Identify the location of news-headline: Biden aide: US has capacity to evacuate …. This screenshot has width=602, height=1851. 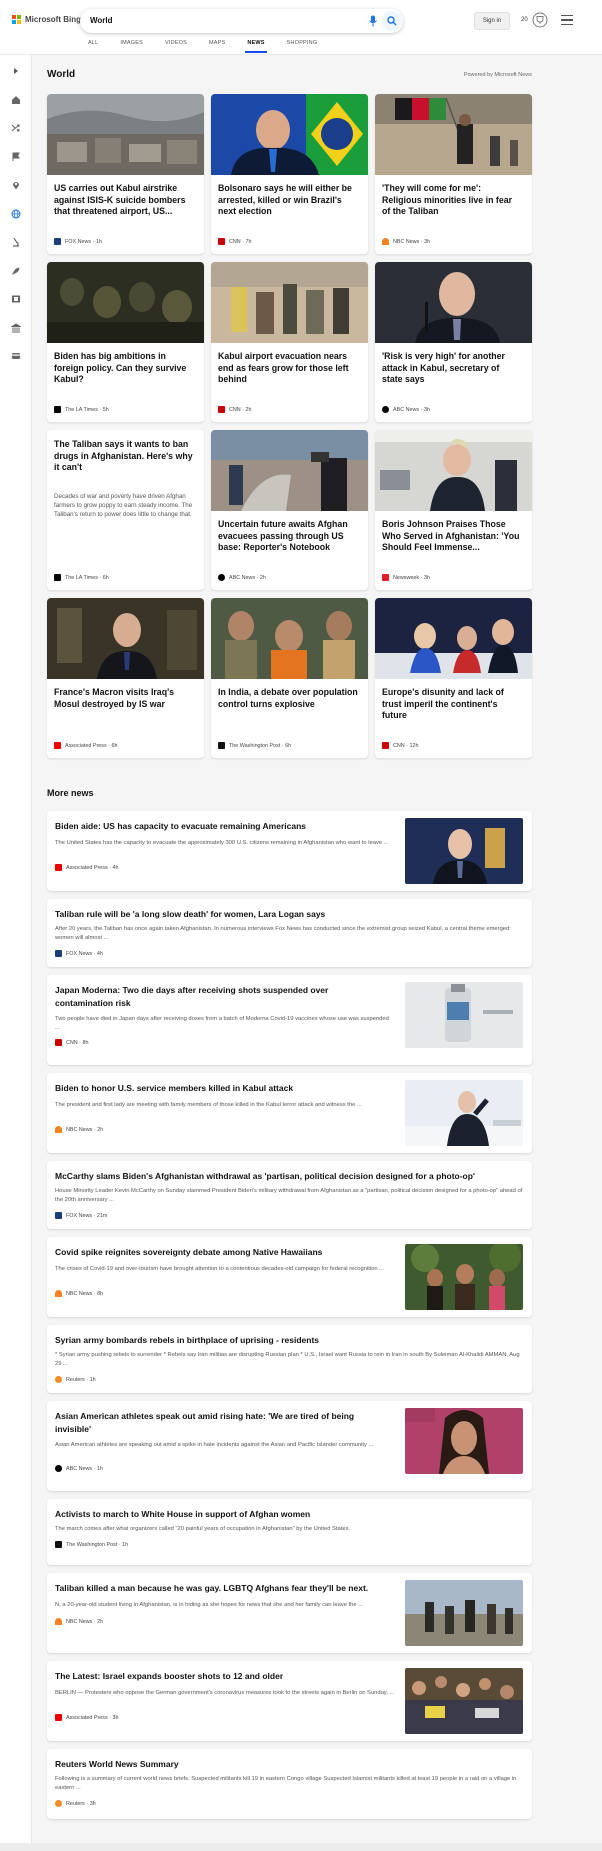
(225, 826).